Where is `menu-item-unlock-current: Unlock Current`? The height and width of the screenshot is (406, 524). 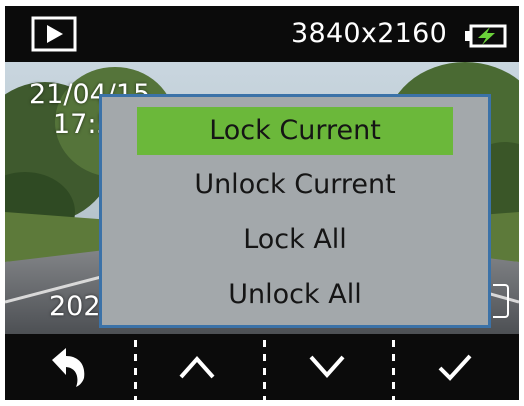 menu-item-unlock-current: Unlock Current is located at coordinates (295, 185).